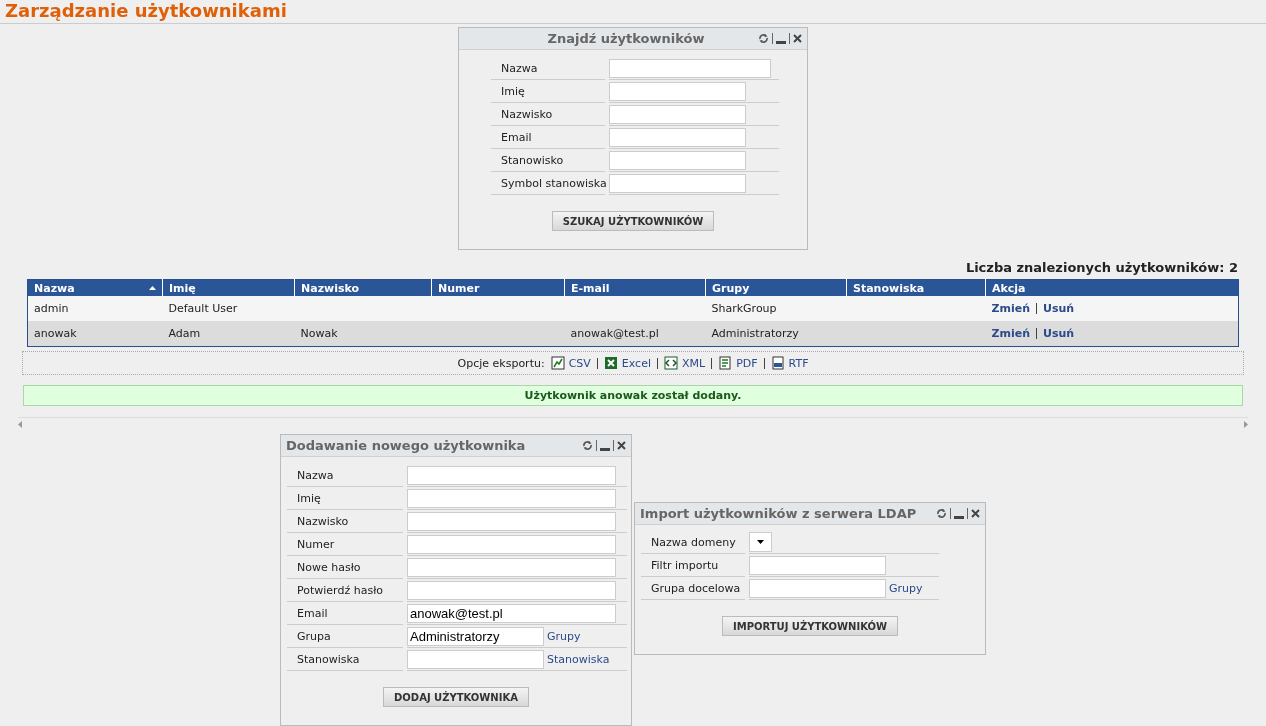  What do you see at coordinates (779, 513) in the screenshot?
I see `panel-title: Import użytkowników z serwera LDAP` at bounding box center [779, 513].